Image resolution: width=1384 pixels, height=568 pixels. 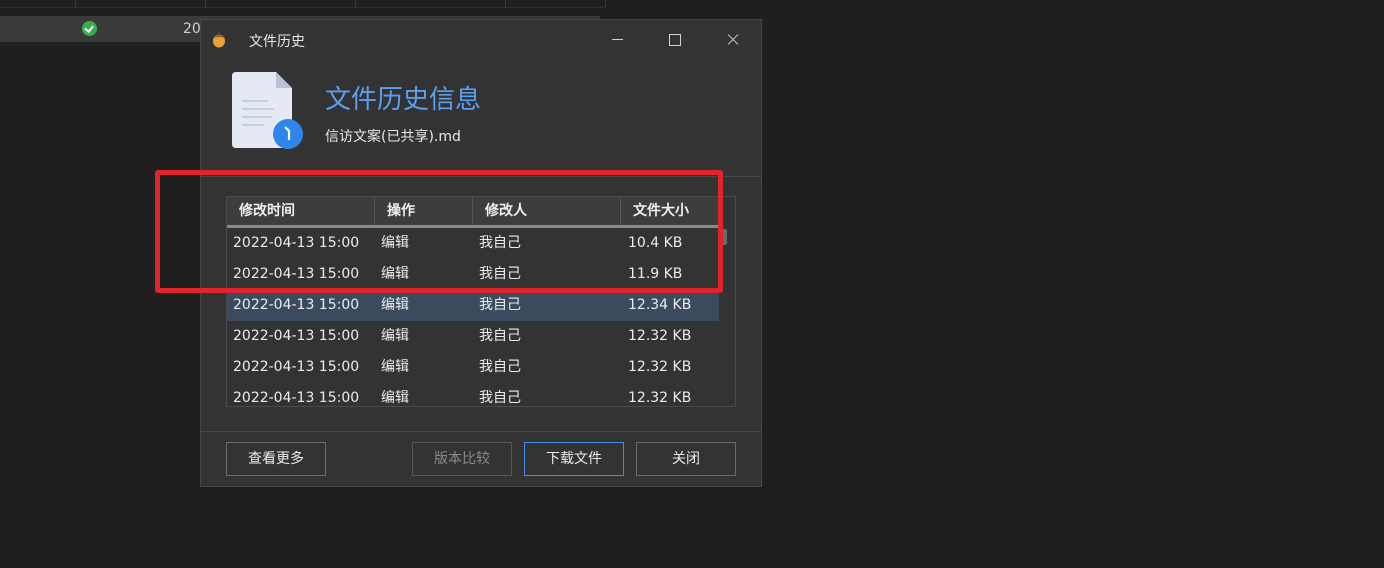 I want to click on download-file-button: 下载文件, so click(x=574, y=459).